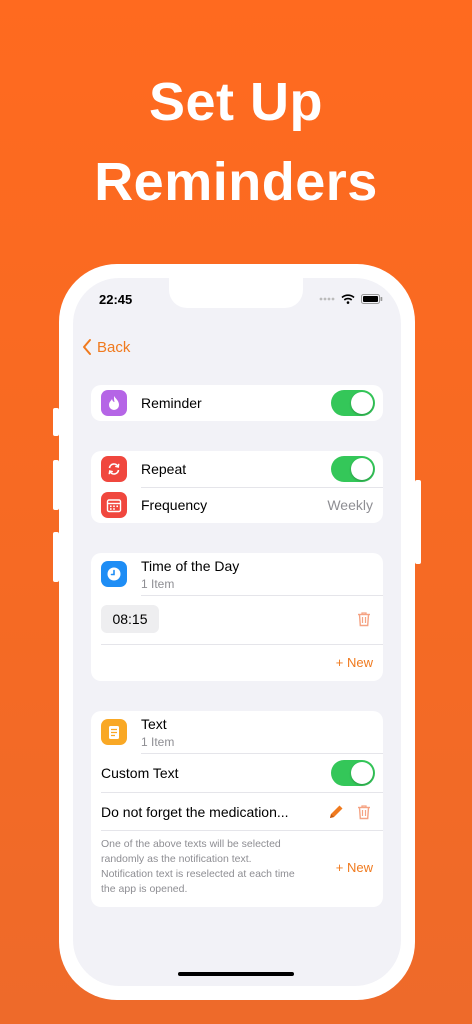 The width and height of the screenshot is (472, 1024). What do you see at coordinates (171, 403) in the screenshot?
I see `reminder-label: Reminder` at bounding box center [171, 403].